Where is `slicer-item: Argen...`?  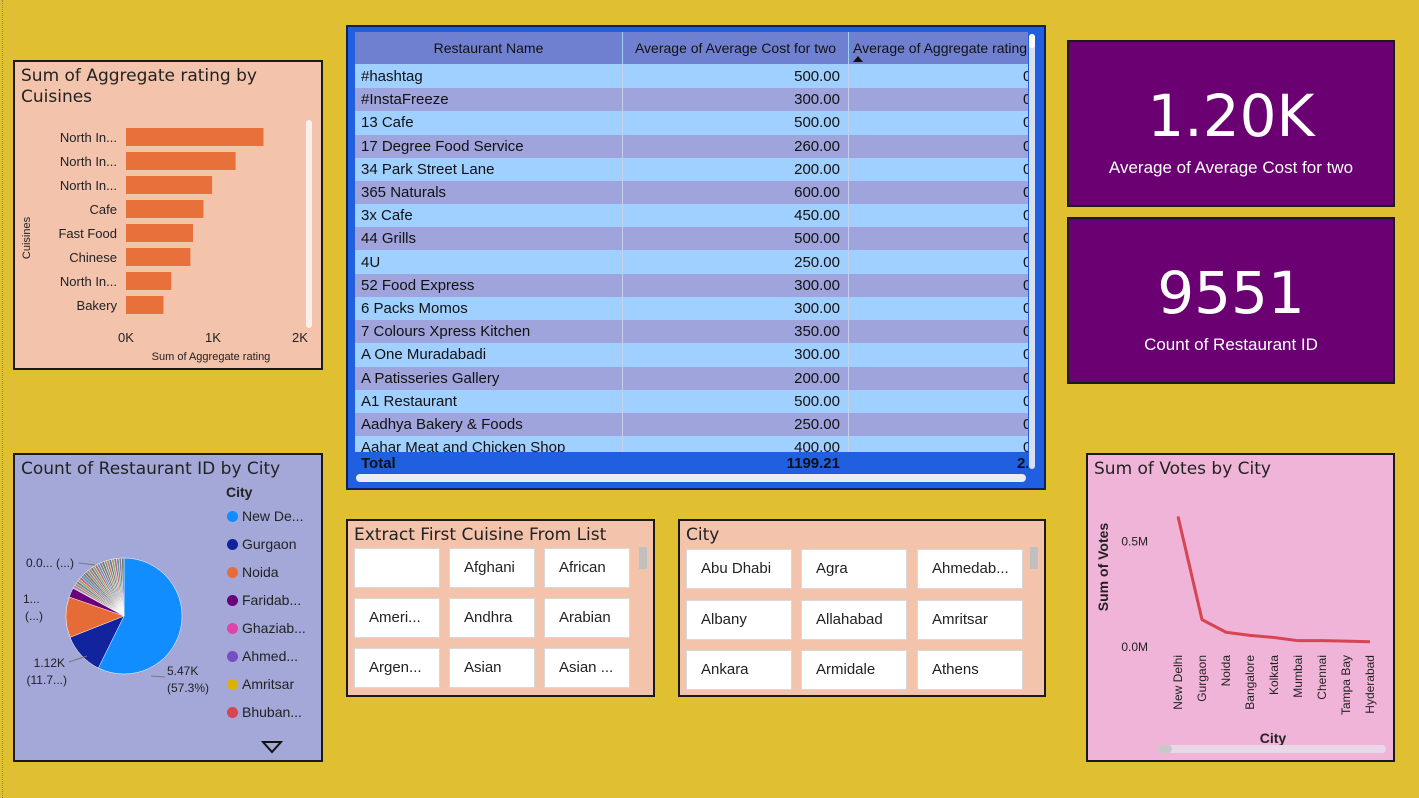
slicer-item: Argen... is located at coordinates (397, 668).